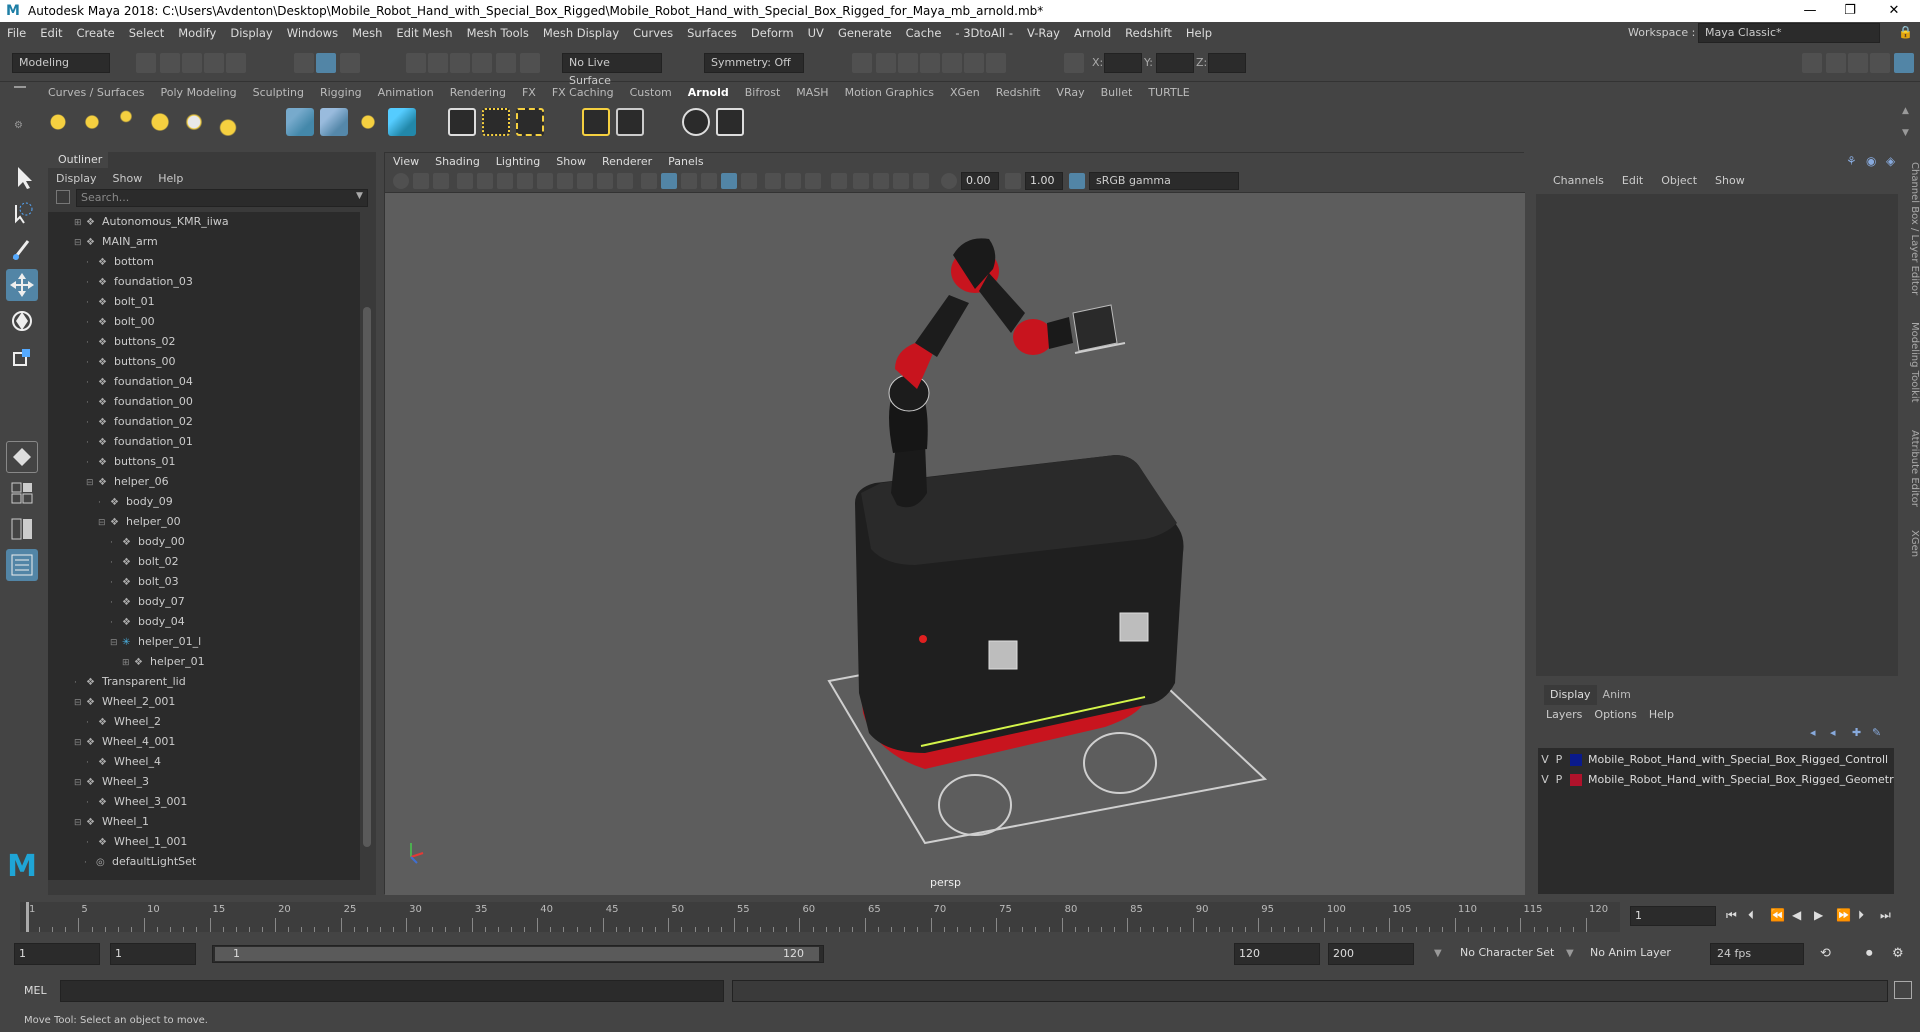  What do you see at coordinates (139, 442) in the screenshot?
I see `outliner-item: · ❖ foundation_01` at bounding box center [139, 442].